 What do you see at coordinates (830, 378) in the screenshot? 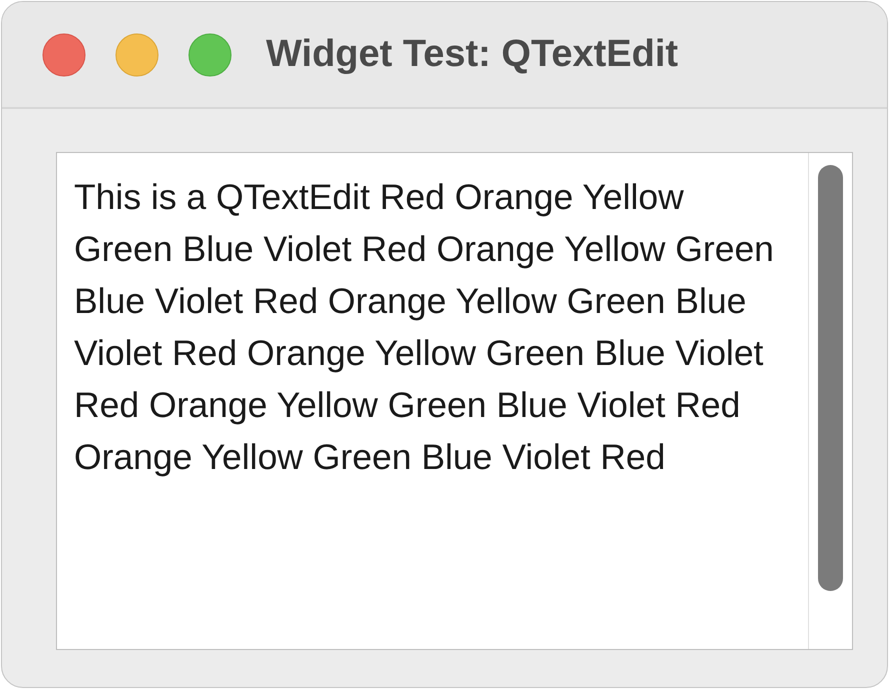
I see `scrollbar-thumb` at bounding box center [830, 378].